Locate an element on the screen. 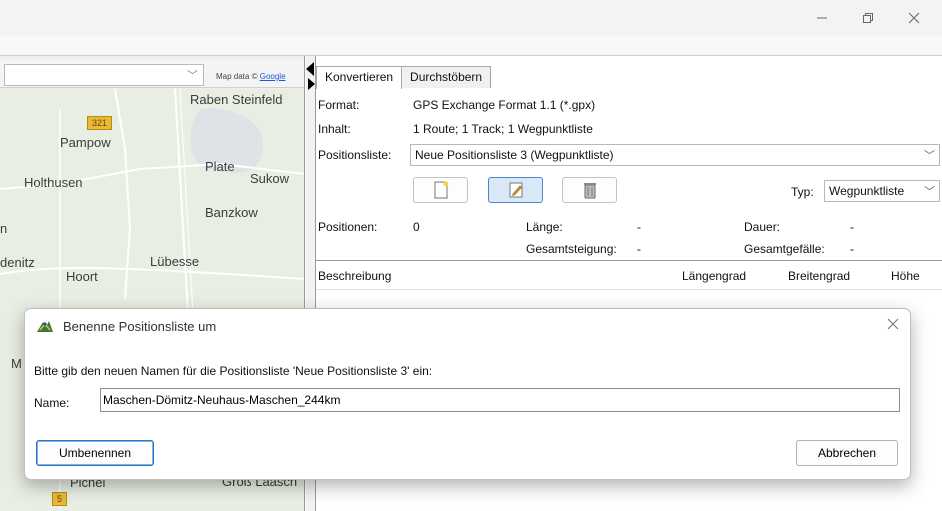  type-select: Wegpunktliste ﹀ is located at coordinates (882, 191).